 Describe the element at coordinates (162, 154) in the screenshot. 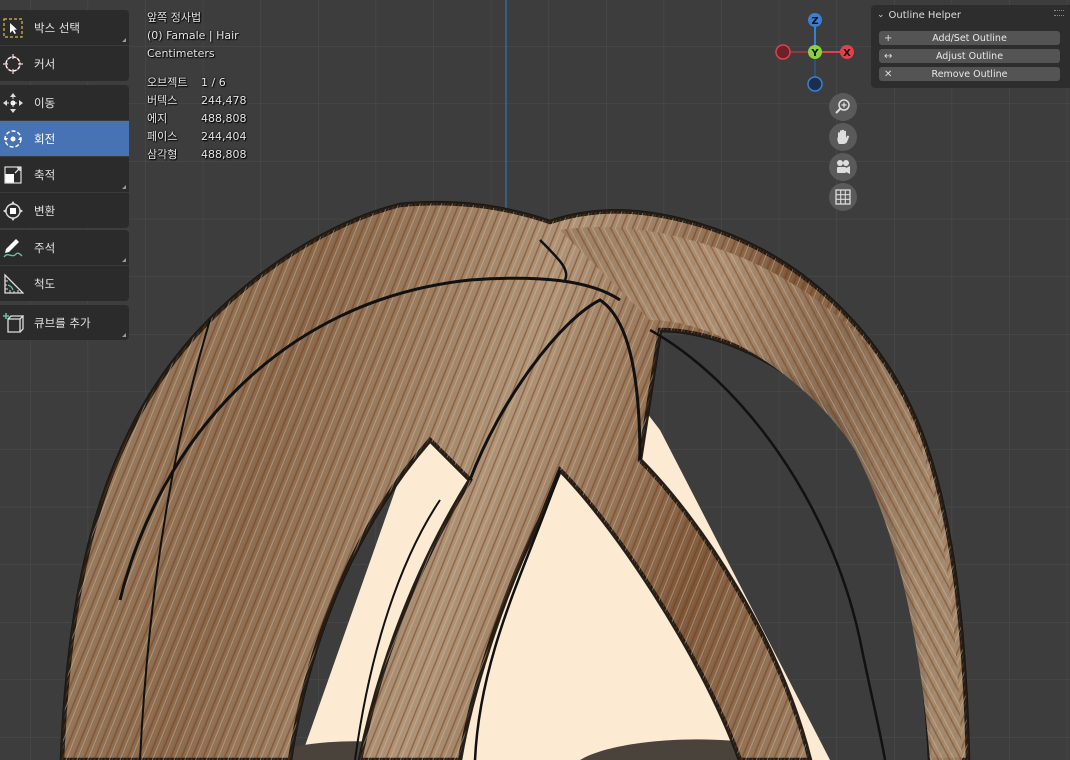

I see `stat-label: 삼각형` at that location.